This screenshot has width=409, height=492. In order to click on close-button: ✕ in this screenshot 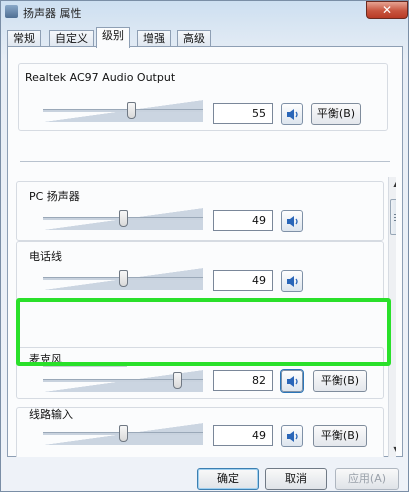, I will do `click(387, 10)`.